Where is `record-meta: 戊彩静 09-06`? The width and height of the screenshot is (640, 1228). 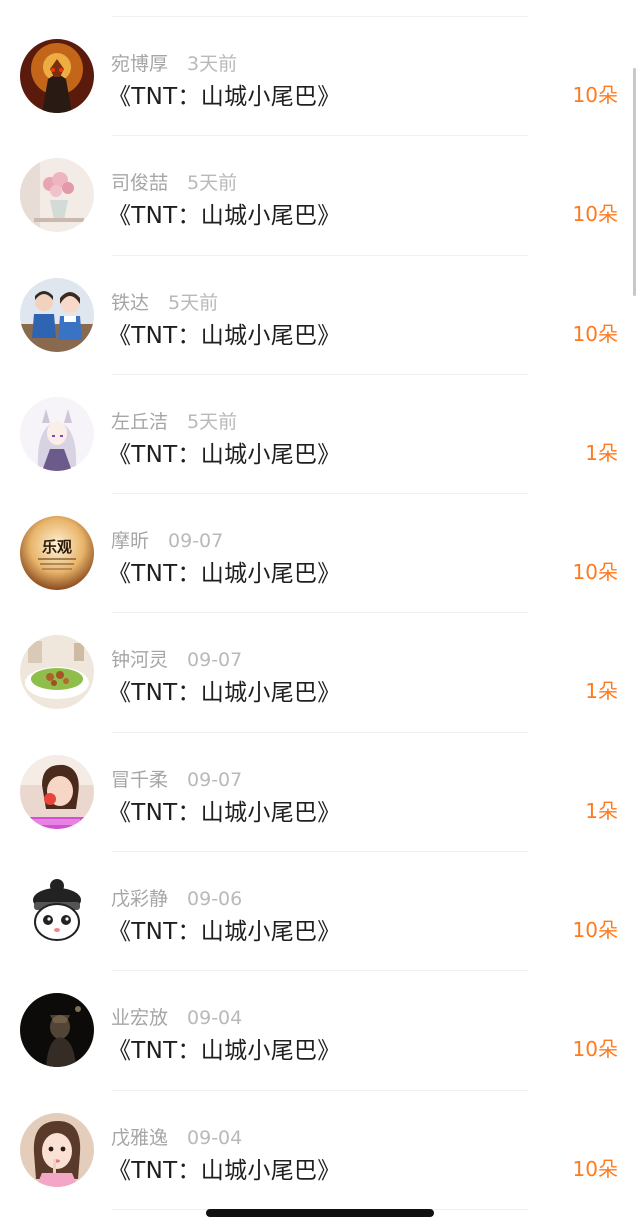 record-meta: 戊彩静 09-06 is located at coordinates (176, 897).